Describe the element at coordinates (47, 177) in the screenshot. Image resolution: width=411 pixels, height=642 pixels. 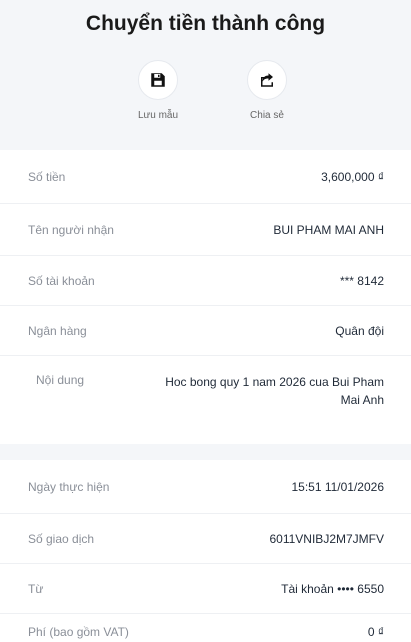
I see `detail-label: Số tiền` at that location.